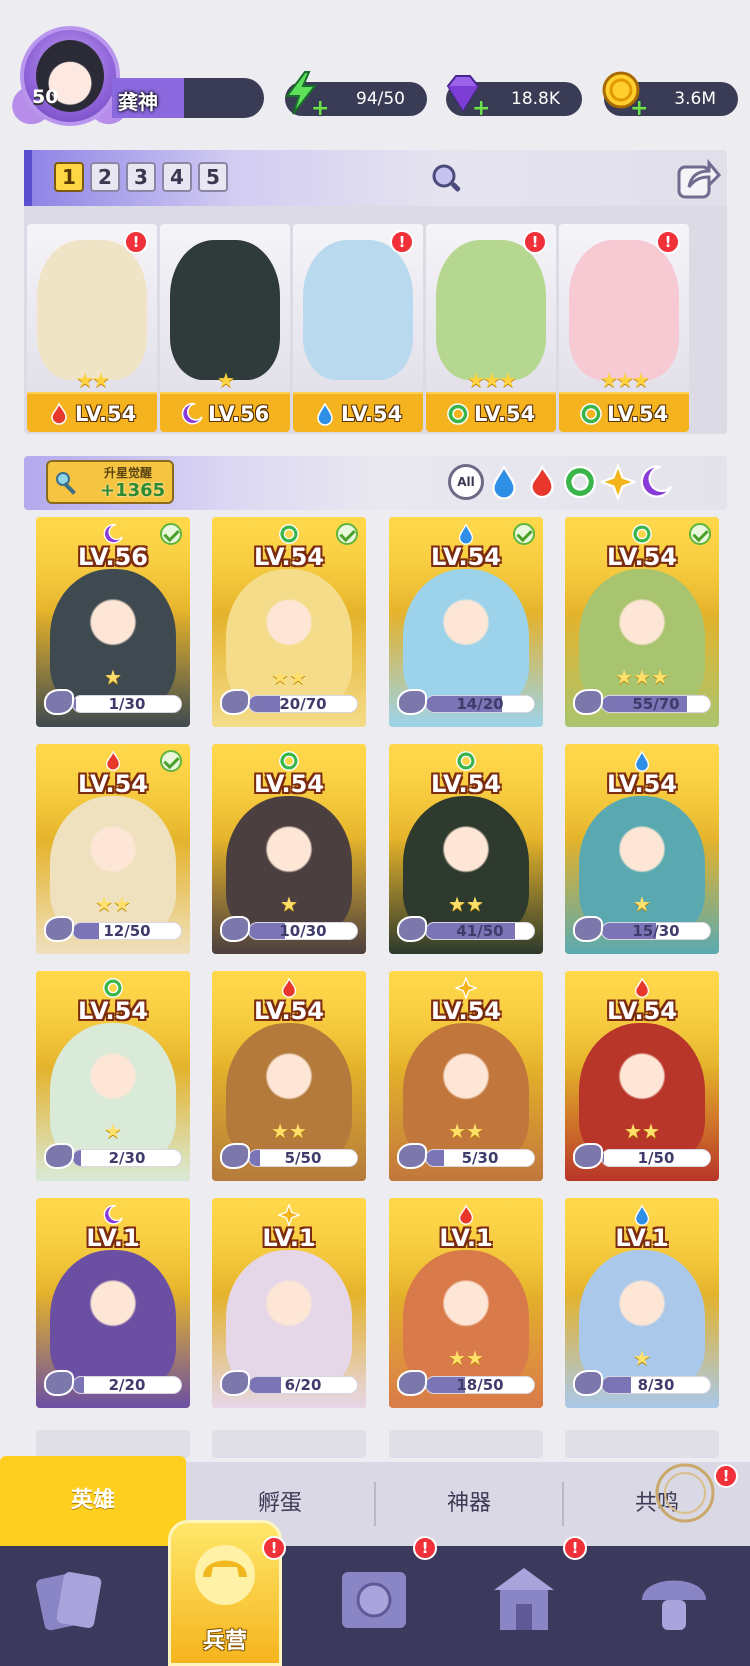  I want to click on hero-card: LV.1 6/20, so click(289, 1303).